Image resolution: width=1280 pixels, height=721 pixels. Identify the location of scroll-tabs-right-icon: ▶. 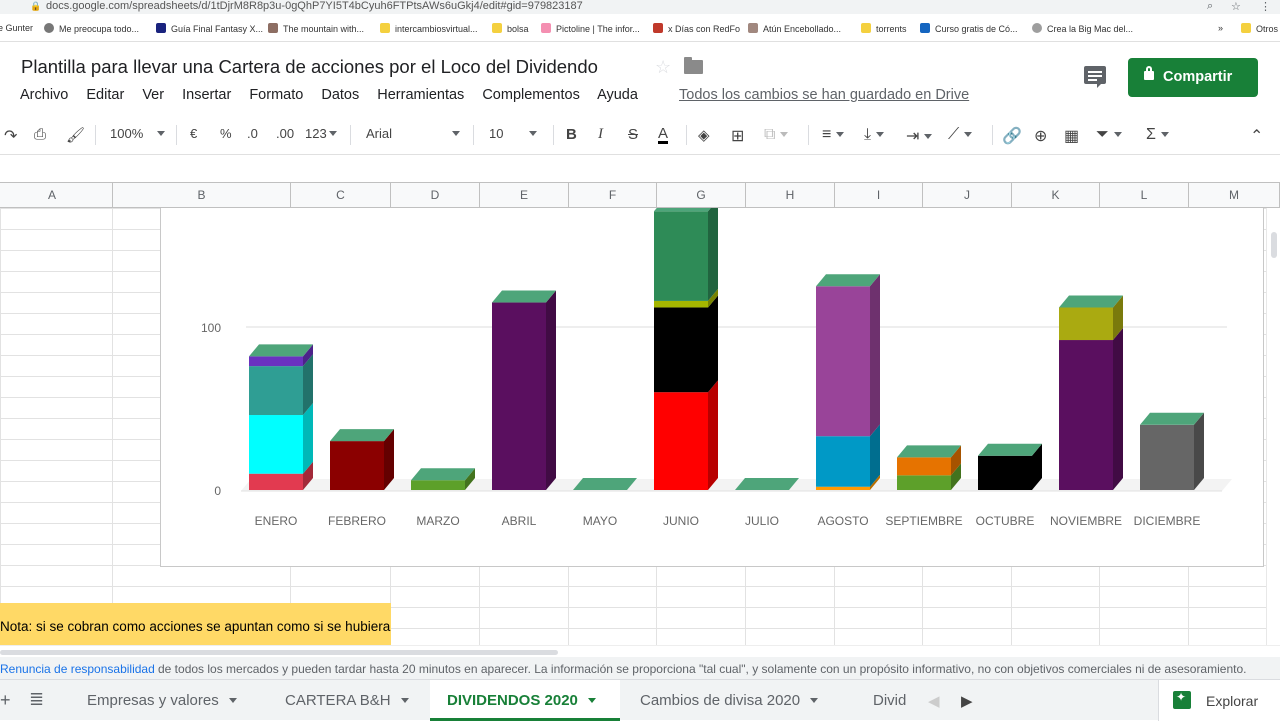
(967, 700).